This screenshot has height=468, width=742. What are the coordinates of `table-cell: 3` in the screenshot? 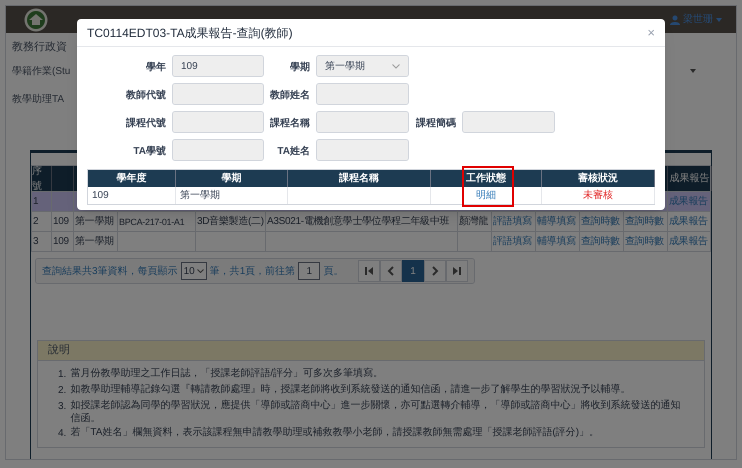 It's located at (35, 242).